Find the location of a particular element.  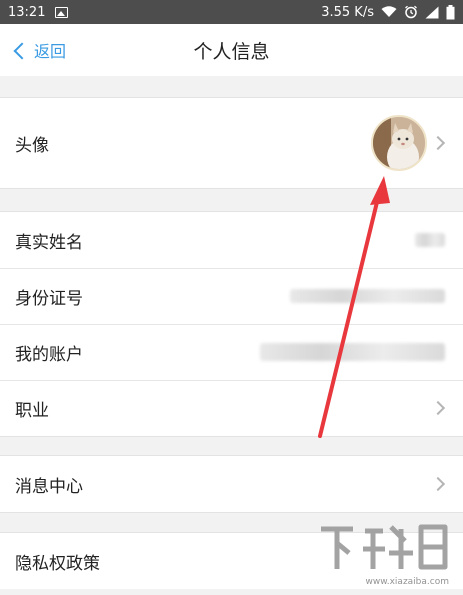

id-number-label: 身份证号 is located at coordinates (49, 298).